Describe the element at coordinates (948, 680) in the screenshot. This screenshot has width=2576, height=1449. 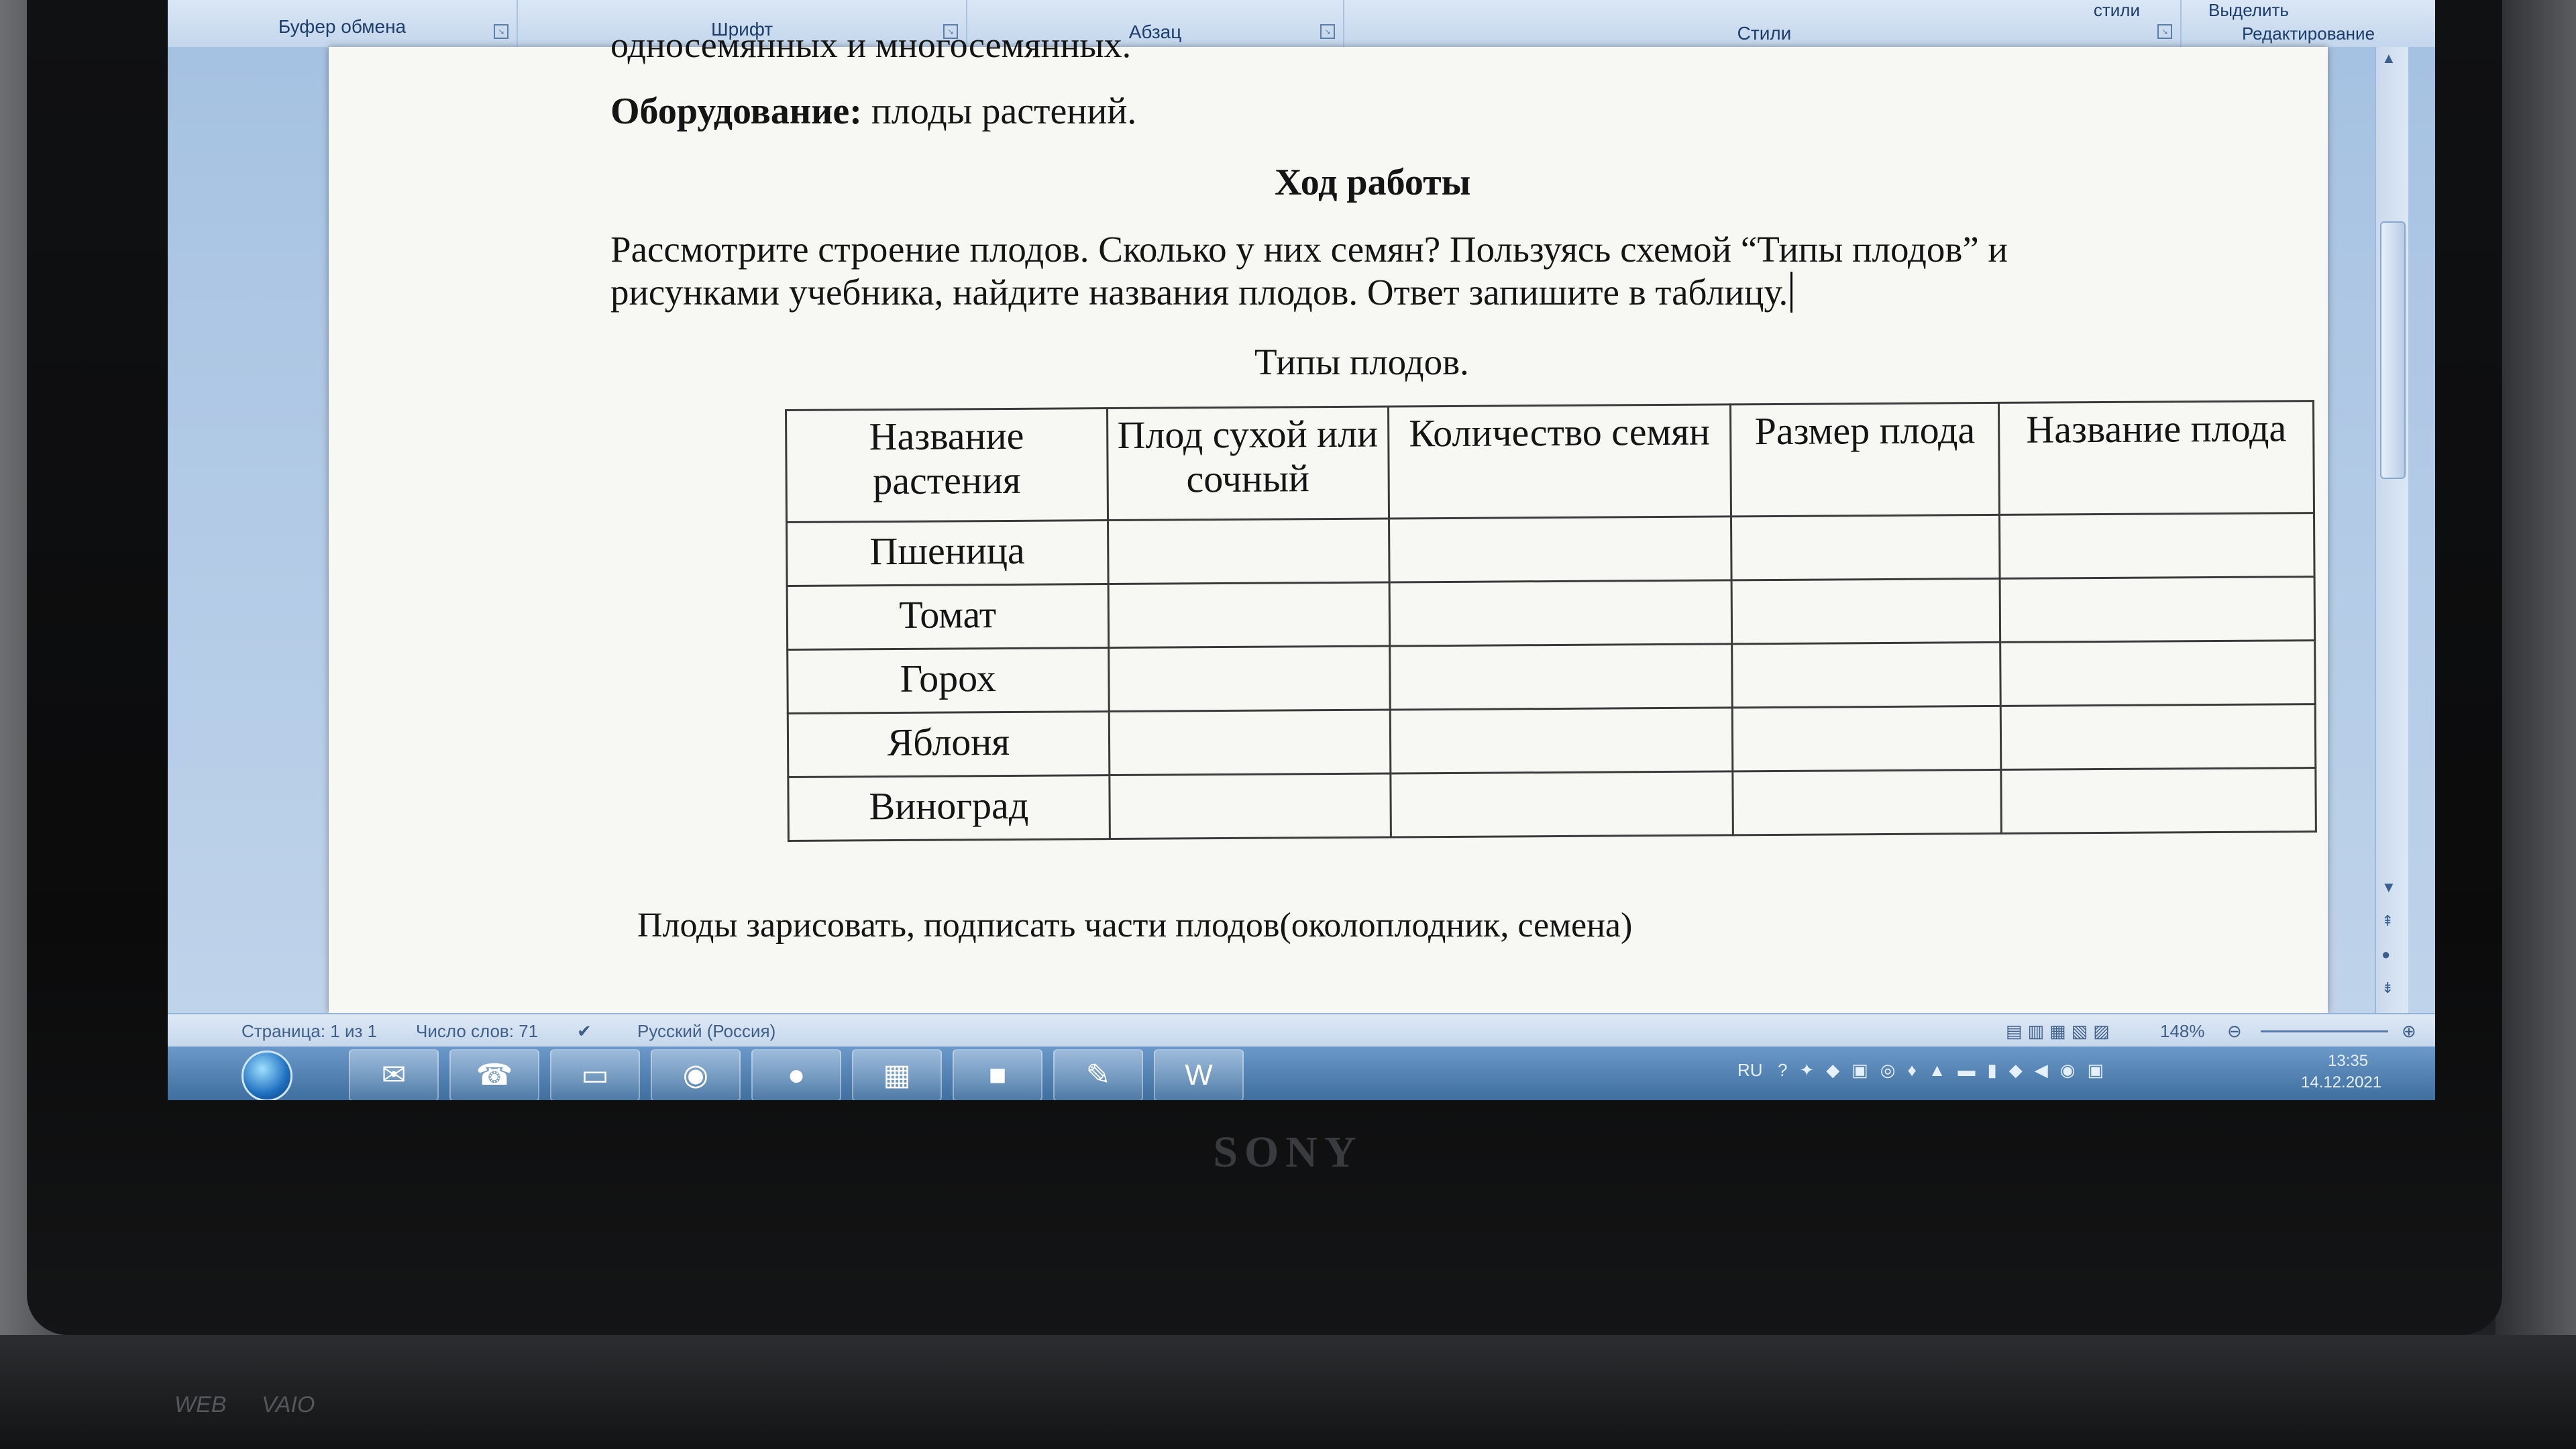
I see `plant-name-cell: Горох` at that location.